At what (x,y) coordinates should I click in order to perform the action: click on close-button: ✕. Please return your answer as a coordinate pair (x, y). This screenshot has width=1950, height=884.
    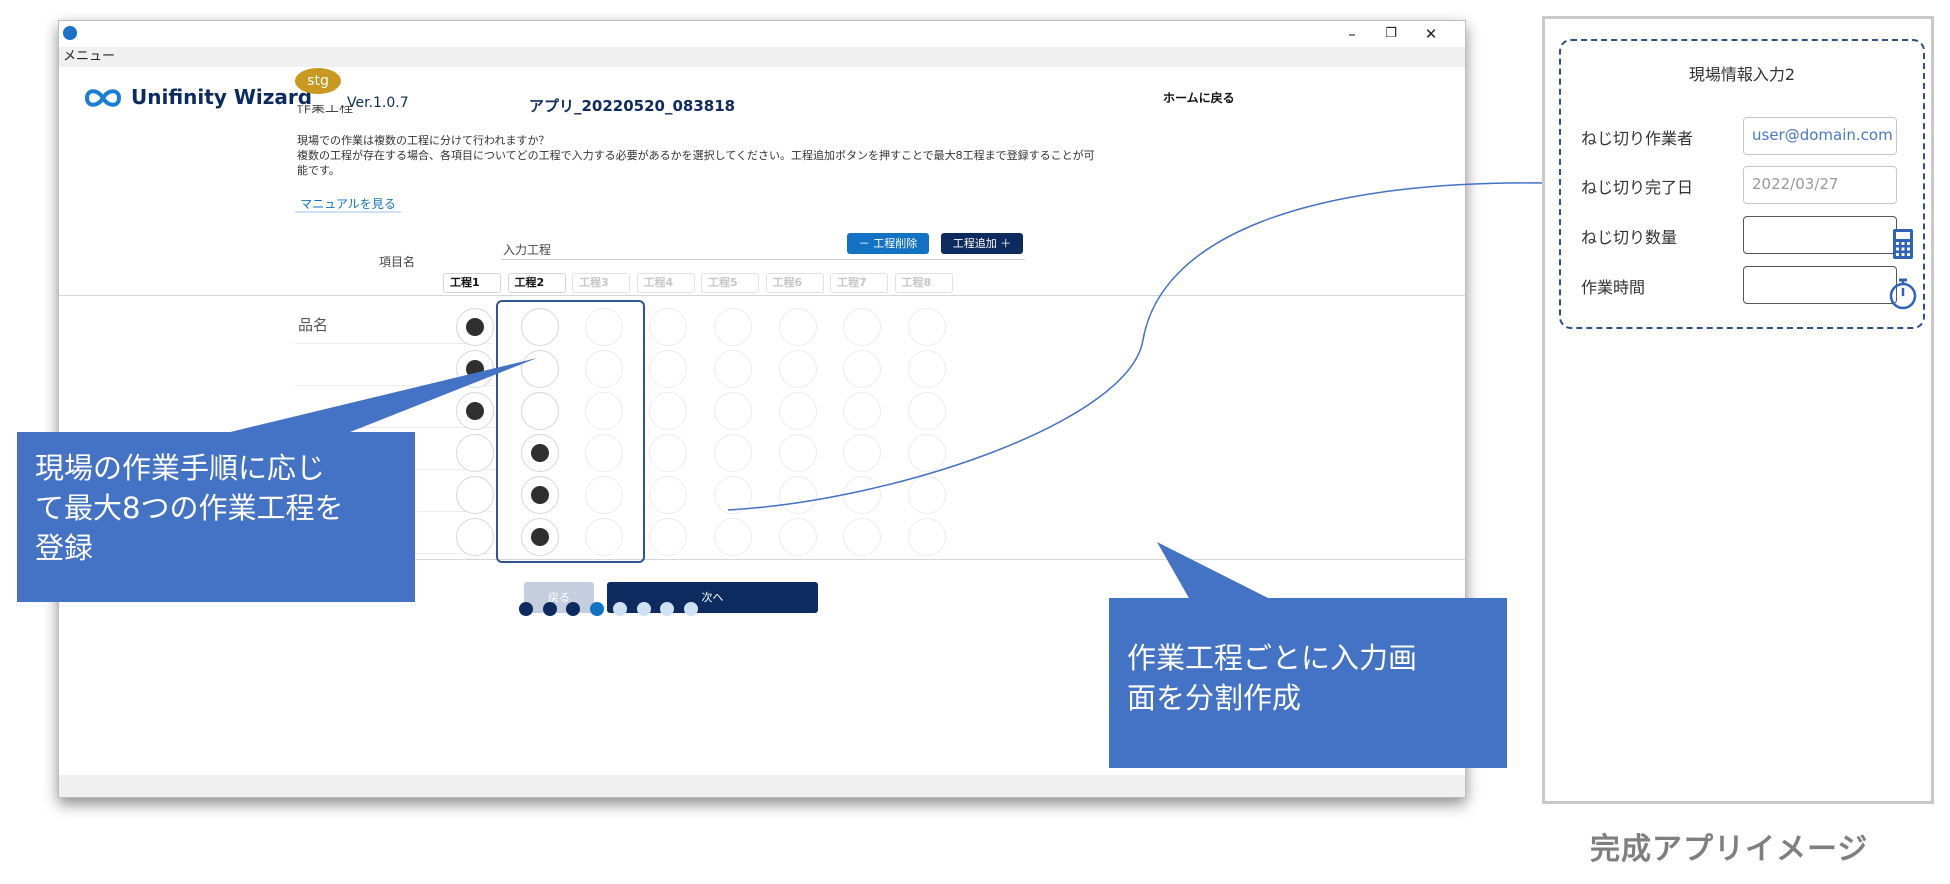
    Looking at the image, I should click on (1431, 34).